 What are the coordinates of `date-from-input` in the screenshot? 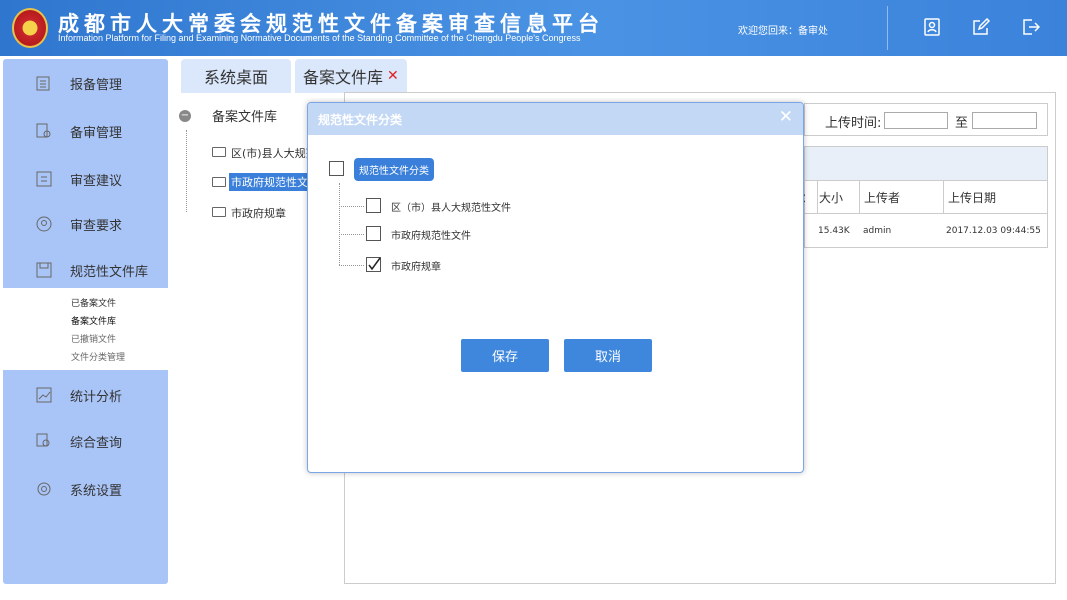 It's located at (916, 120).